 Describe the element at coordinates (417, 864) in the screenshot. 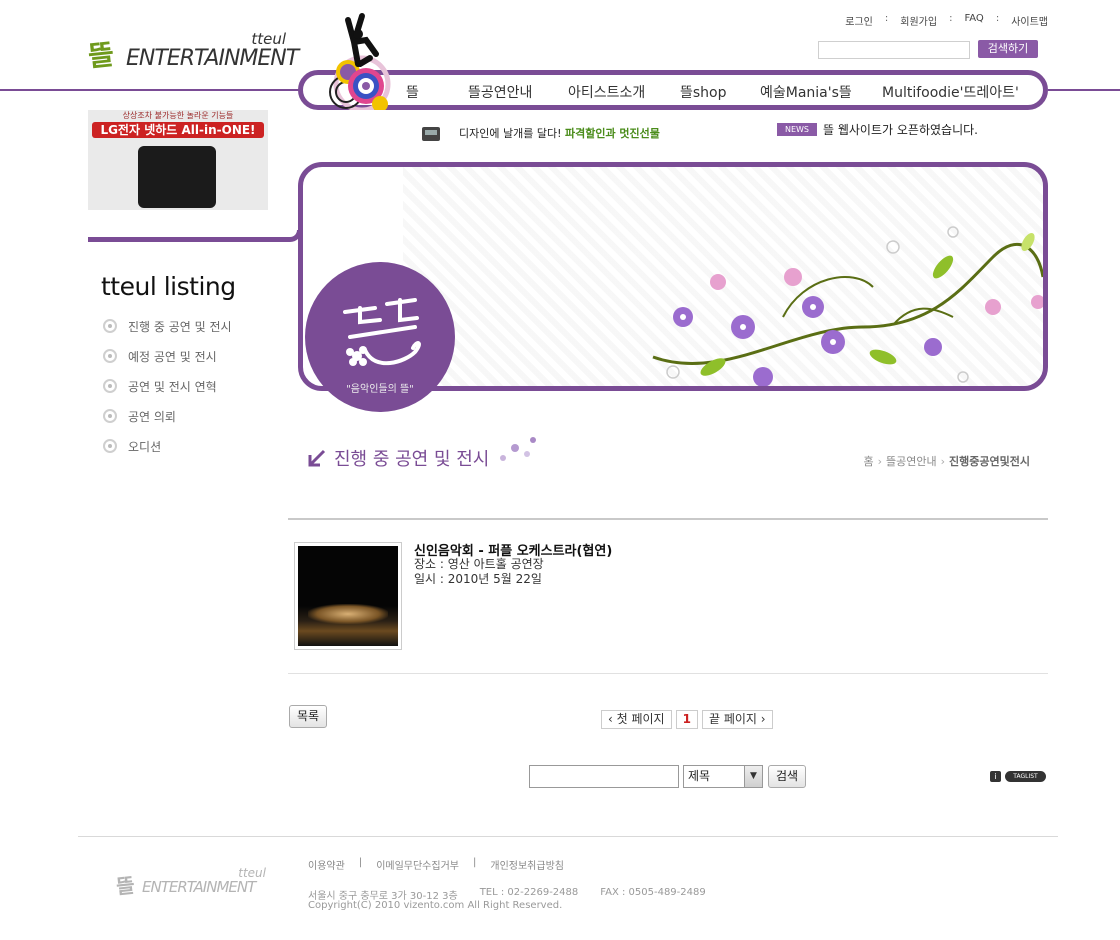

I see `email-refusal-link: 이메일무단수집거부` at that location.